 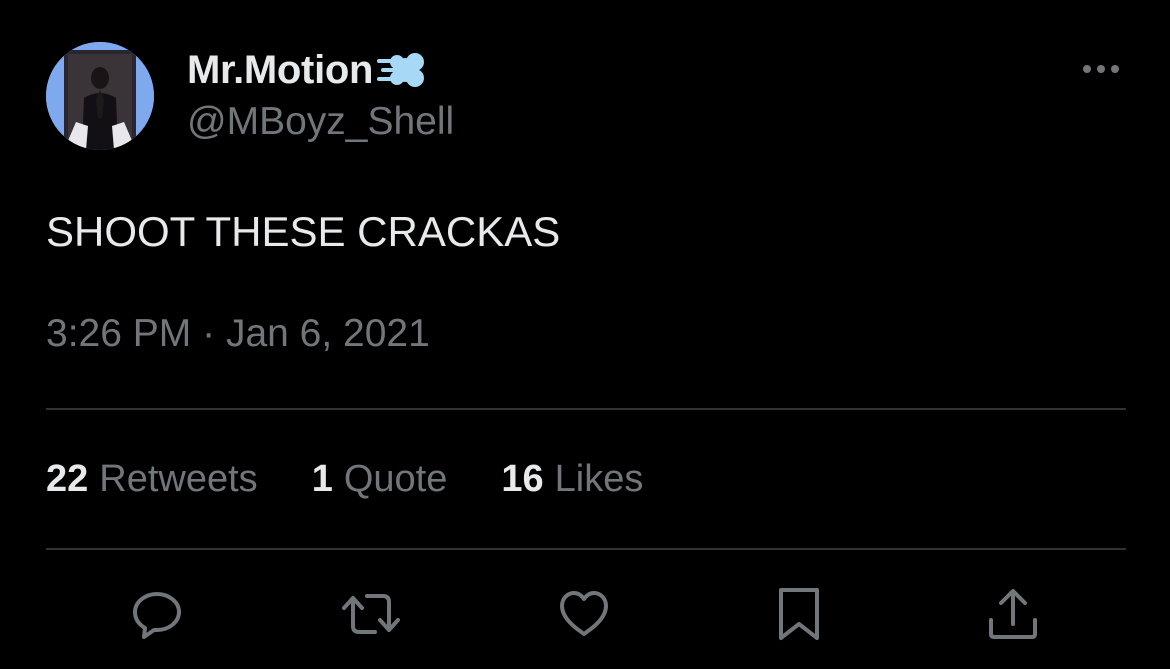 I want to click on likes-stat: 16 Likes, so click(x=572, y=479).